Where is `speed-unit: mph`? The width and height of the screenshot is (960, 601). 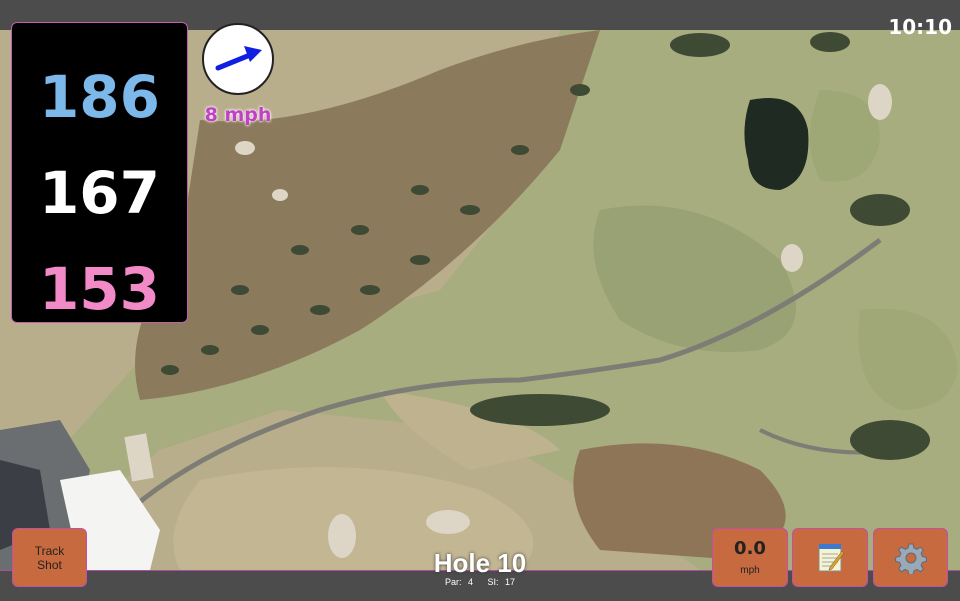 speed-unit: mph is located at coordinates (750, 570).